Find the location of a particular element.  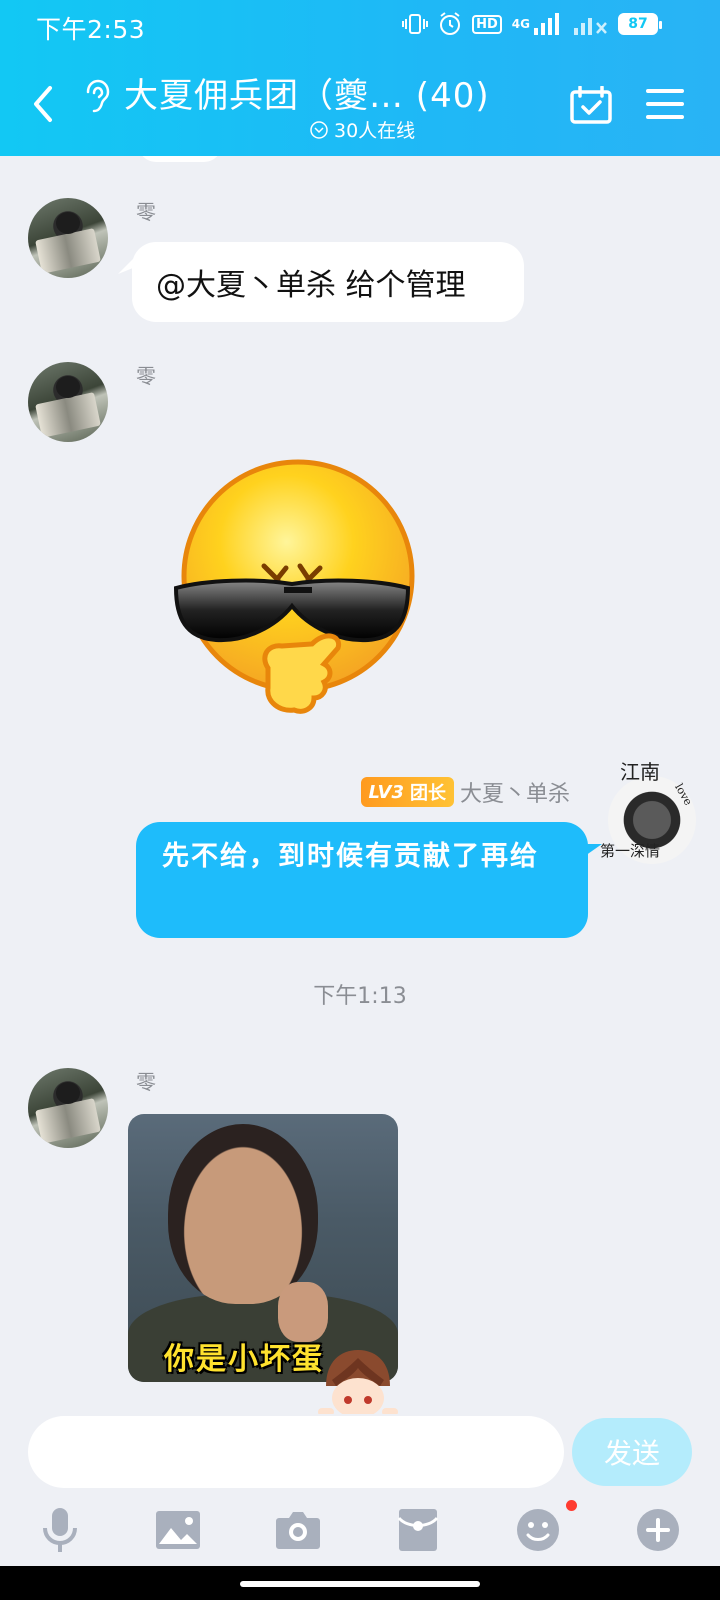

send-button: 发送 is located at coordinates (632, 1452).